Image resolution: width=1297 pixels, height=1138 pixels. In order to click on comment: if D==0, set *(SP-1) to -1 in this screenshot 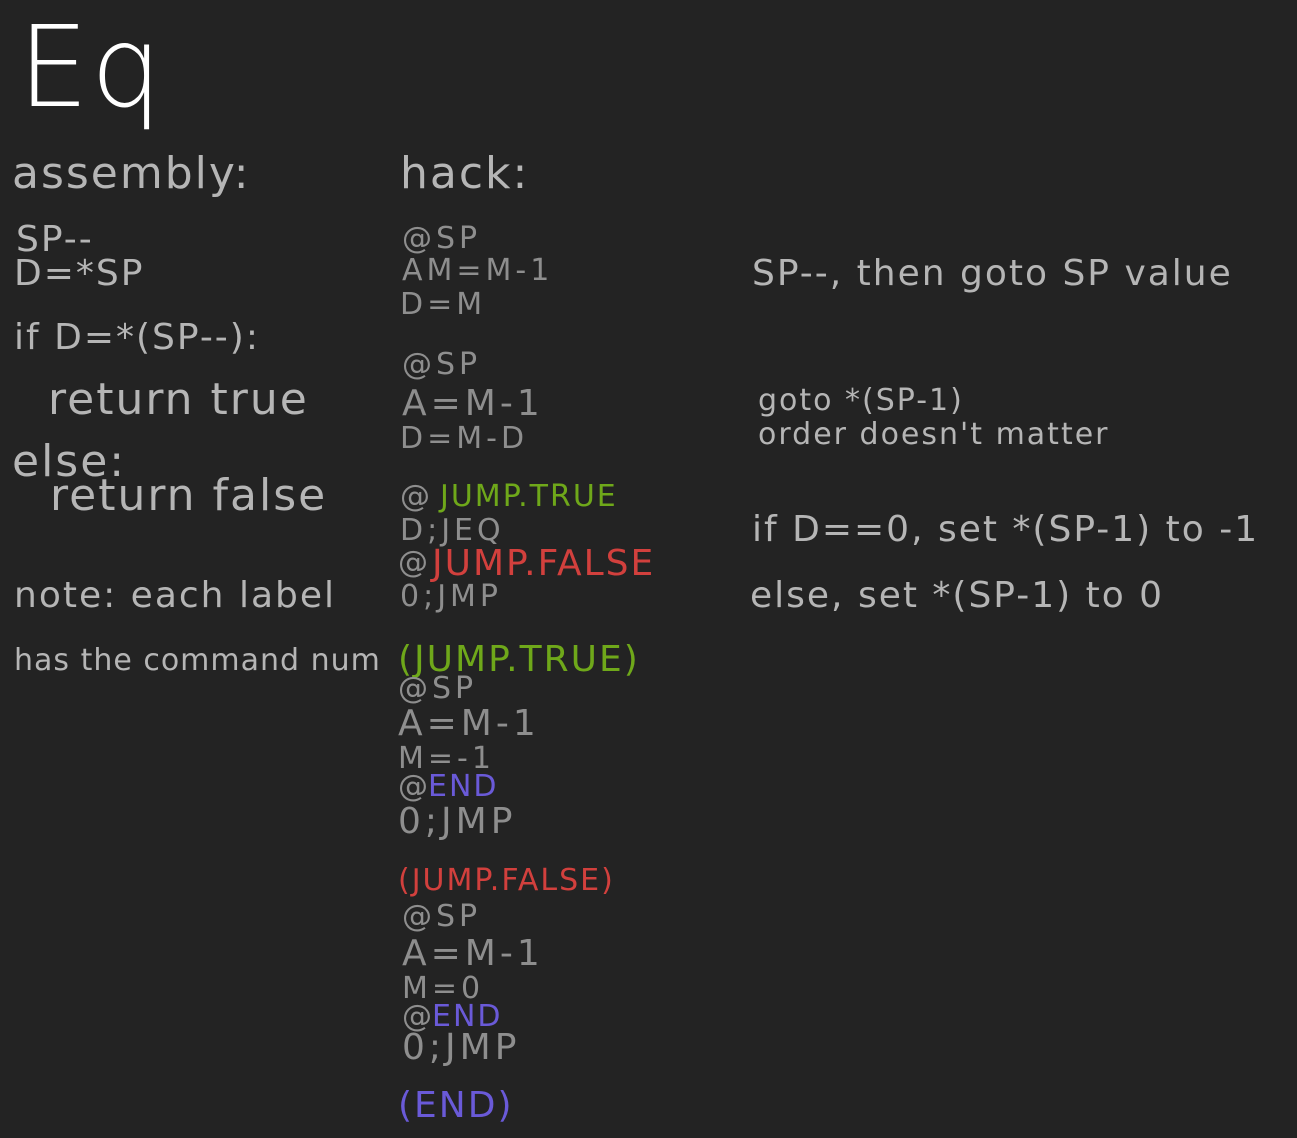, I will do `click(1006, 529)`.